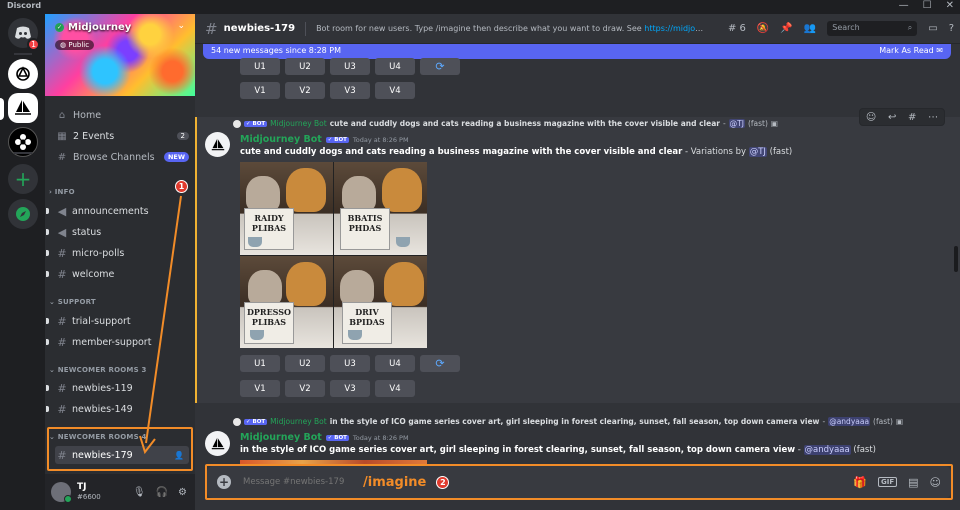  What do you see at coordinates (181, 186) in the screenshot?
I see `step-marker-1: 1` at bounding box center [181, 186].